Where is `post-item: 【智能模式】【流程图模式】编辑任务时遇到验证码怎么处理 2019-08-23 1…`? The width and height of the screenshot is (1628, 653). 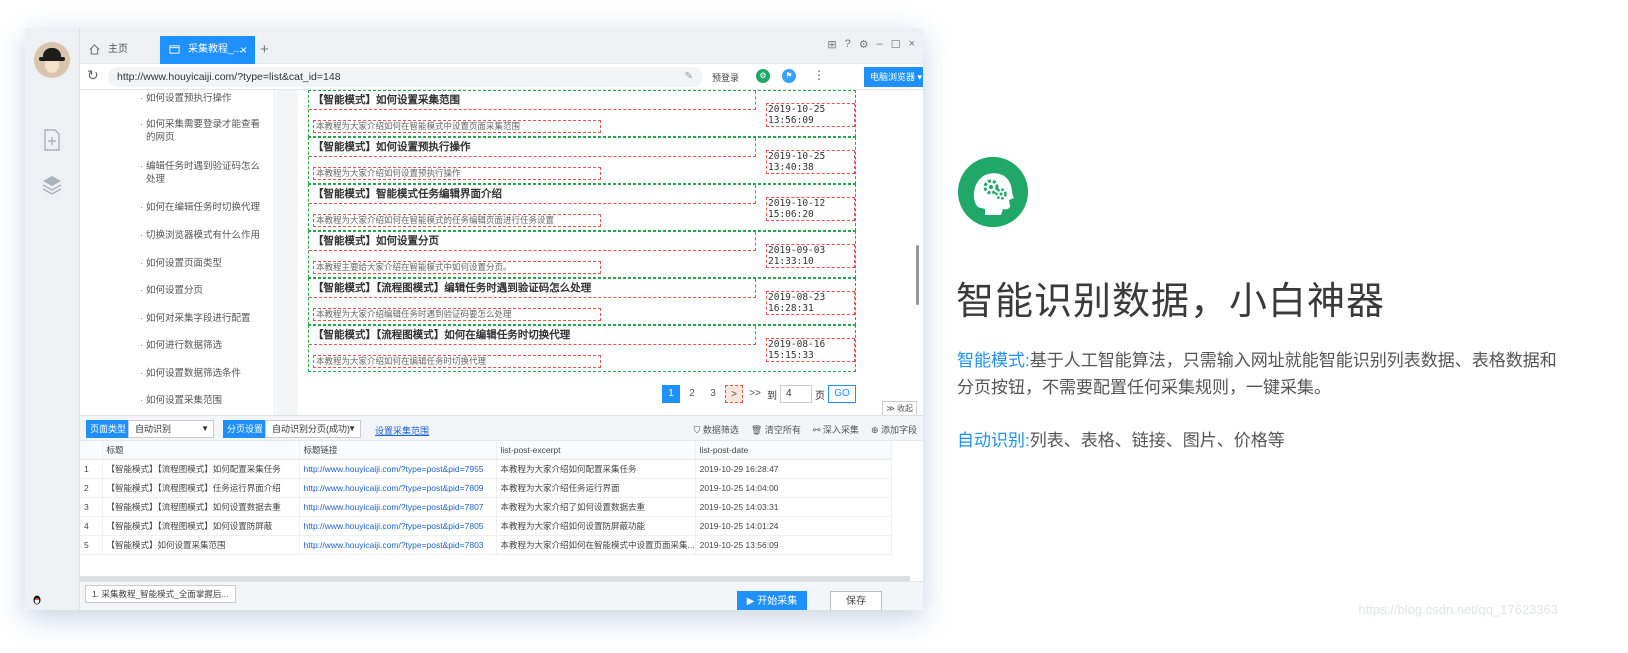 post-item: 【智能模式】【流程图模式】编辑任务时遇到验证码怎么处理 2019-08-23 1… is located at coordinates (582, 301).